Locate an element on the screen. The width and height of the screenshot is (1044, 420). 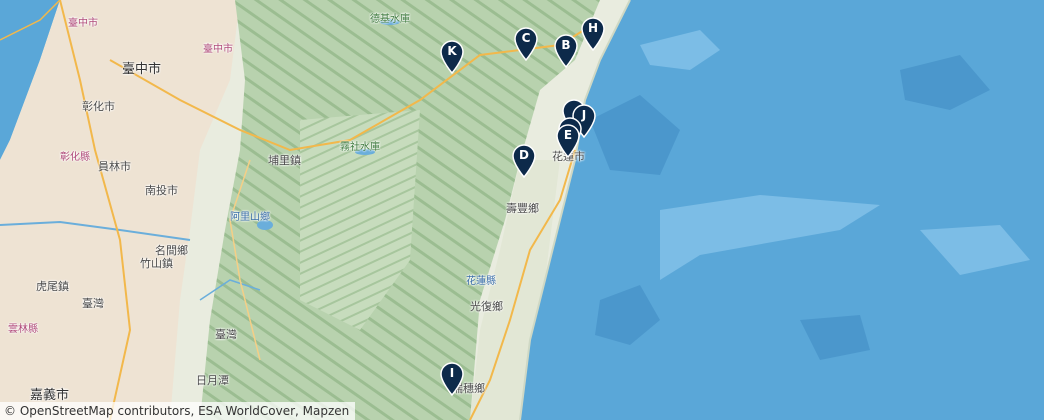
place-label-taichung: 臺中市 is located at coordinates (142, 69).